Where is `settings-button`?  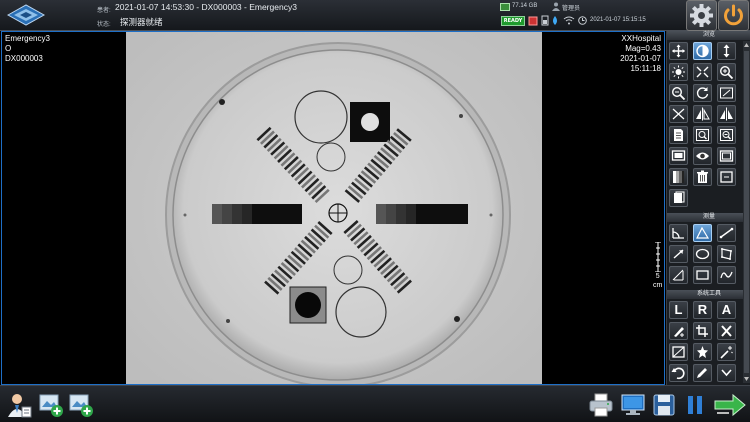 settings-button is located at coordinates (701, 15).